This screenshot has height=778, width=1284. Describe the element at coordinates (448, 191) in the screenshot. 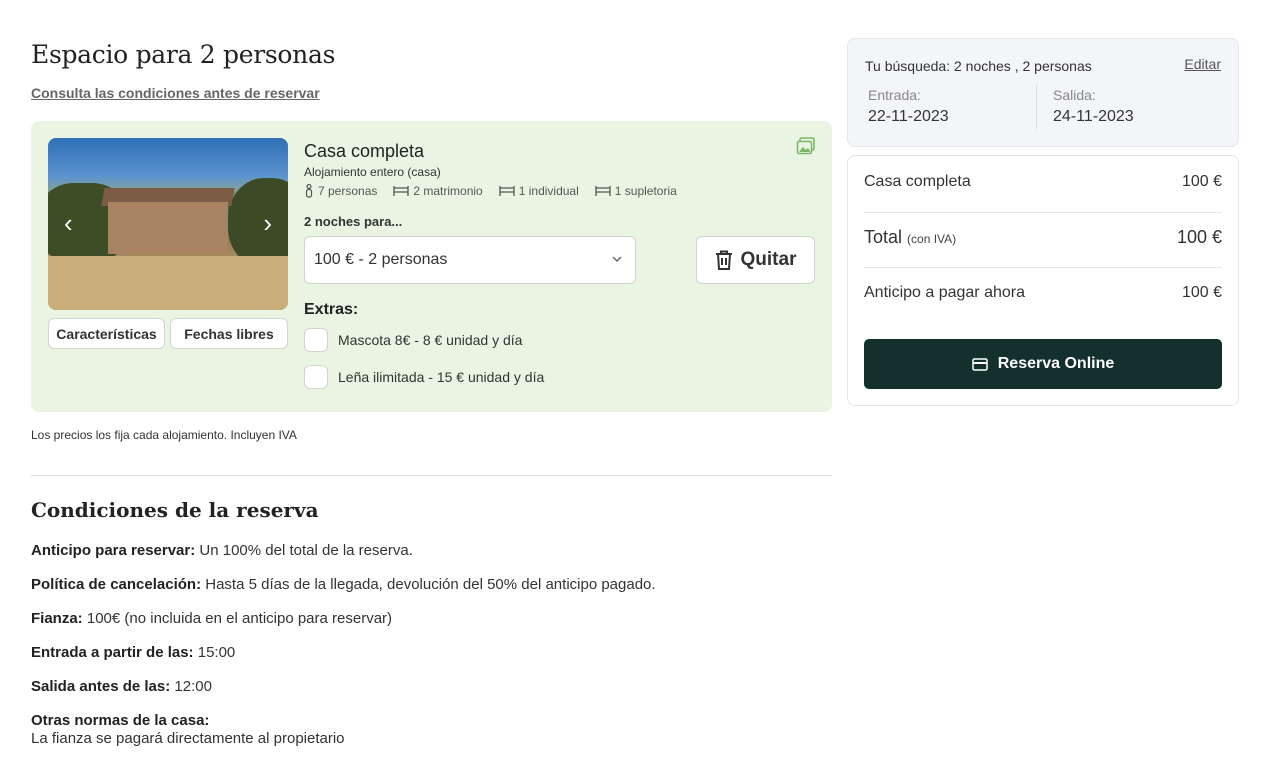

I see `feature-double-label: 2 matrimonio` at that location.